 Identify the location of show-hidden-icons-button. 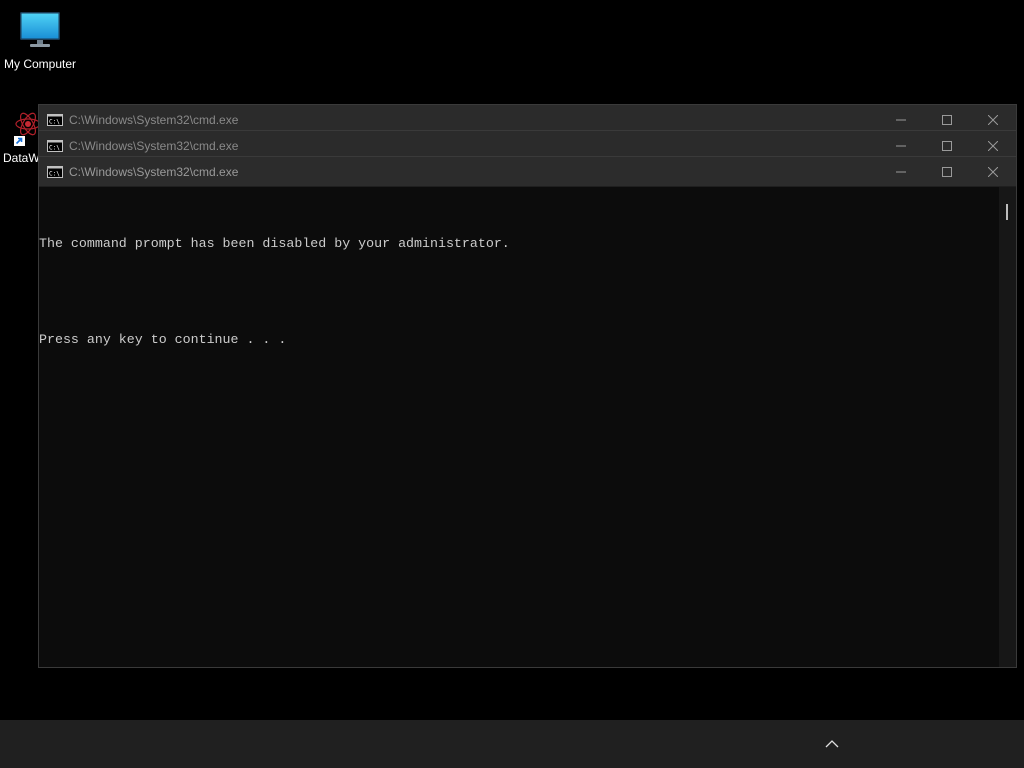
(832, 744).